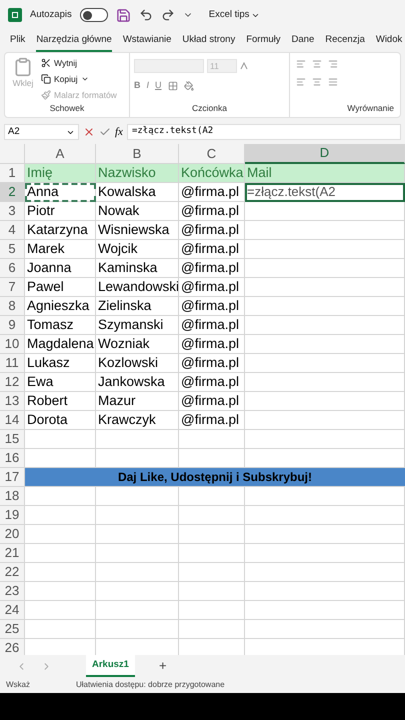  What do you see at coordinates (60, 192) in the screenshot?
I see `grid-cell: Anna` at bounding box center [60, 192].